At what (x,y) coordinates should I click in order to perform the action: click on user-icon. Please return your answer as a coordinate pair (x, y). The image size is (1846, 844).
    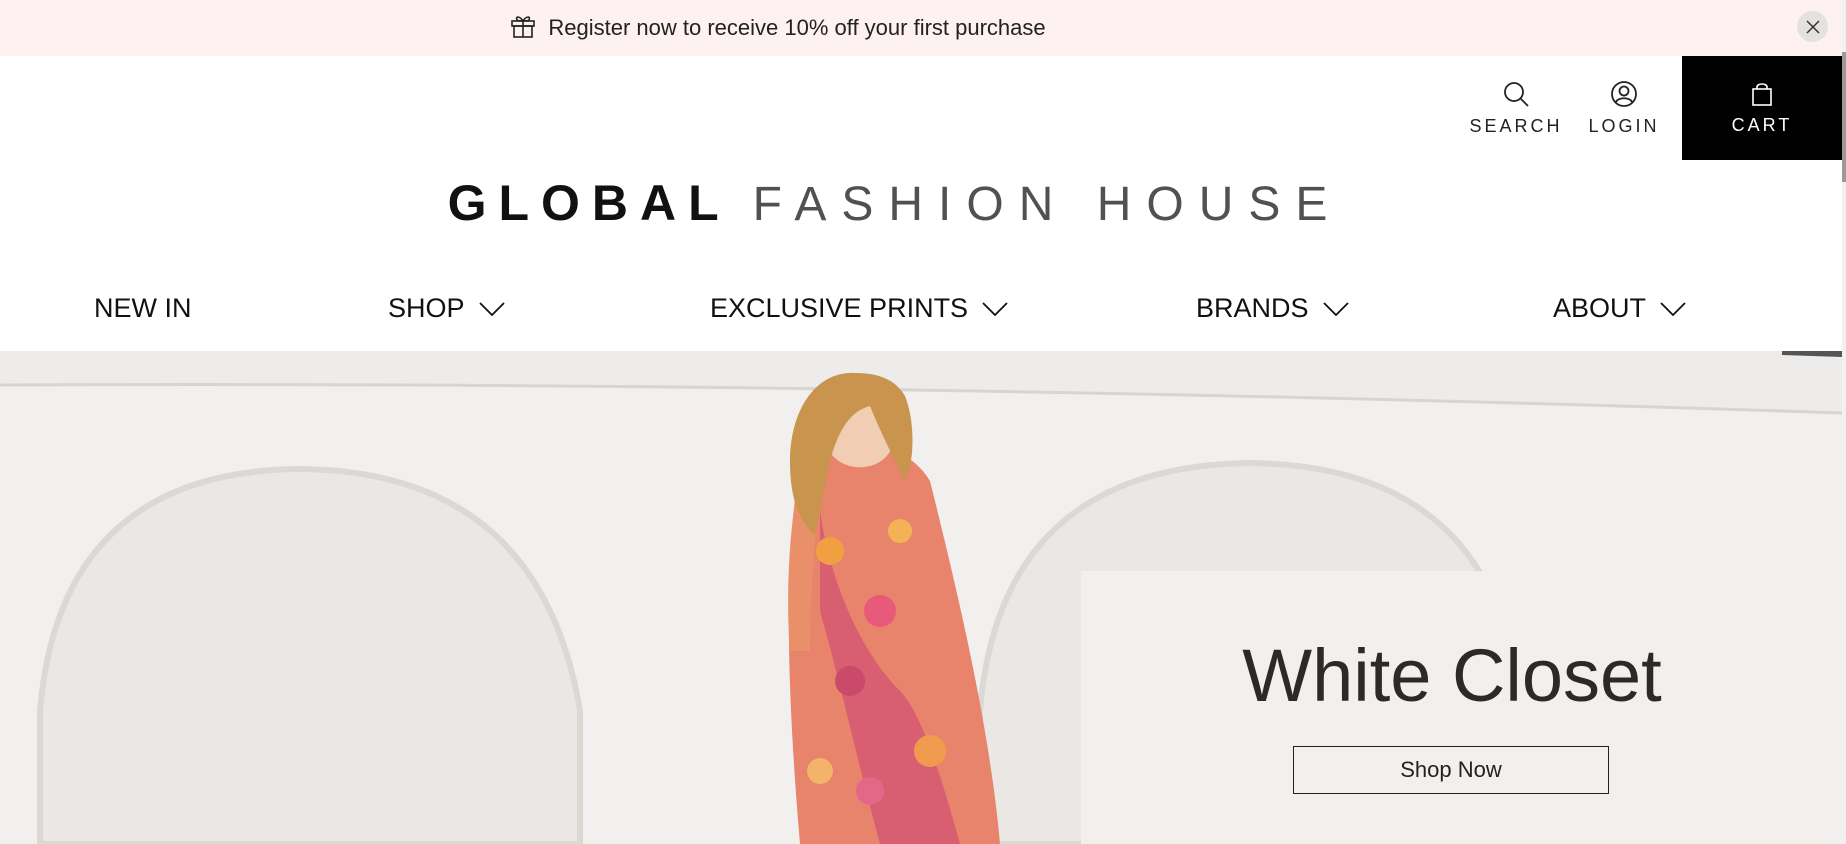
    Looking at the image, I should click on (1624, 93).